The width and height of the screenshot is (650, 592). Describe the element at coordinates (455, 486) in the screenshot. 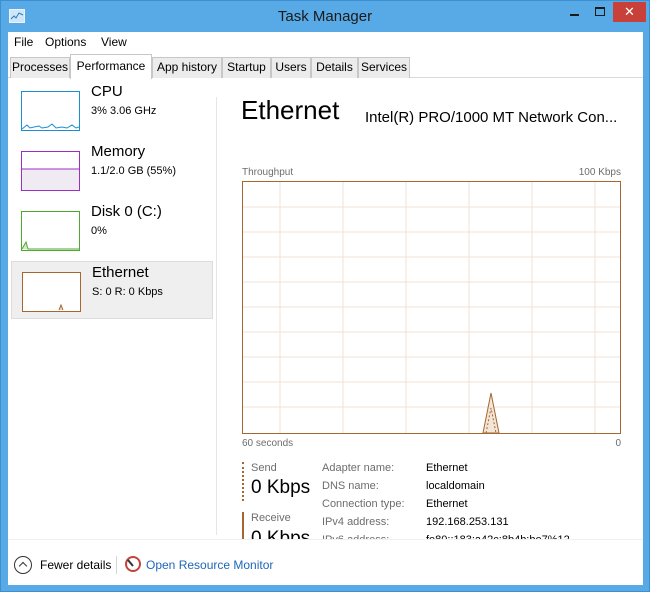

I see `property-value: localdomain` at that location.